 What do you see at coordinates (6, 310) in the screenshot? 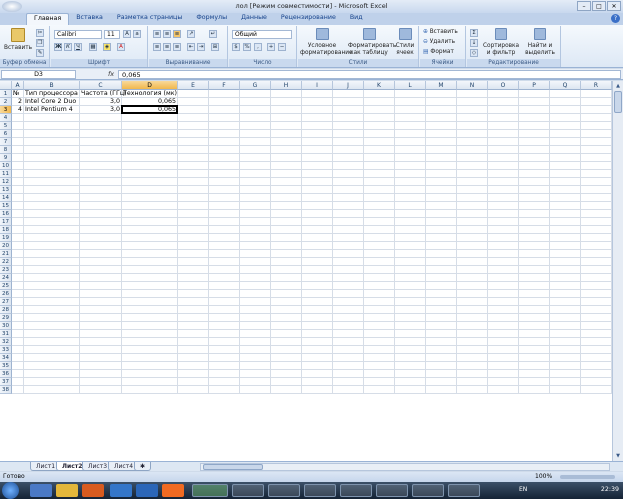
I see `row-header: 28` at bounding box center [6, 310].